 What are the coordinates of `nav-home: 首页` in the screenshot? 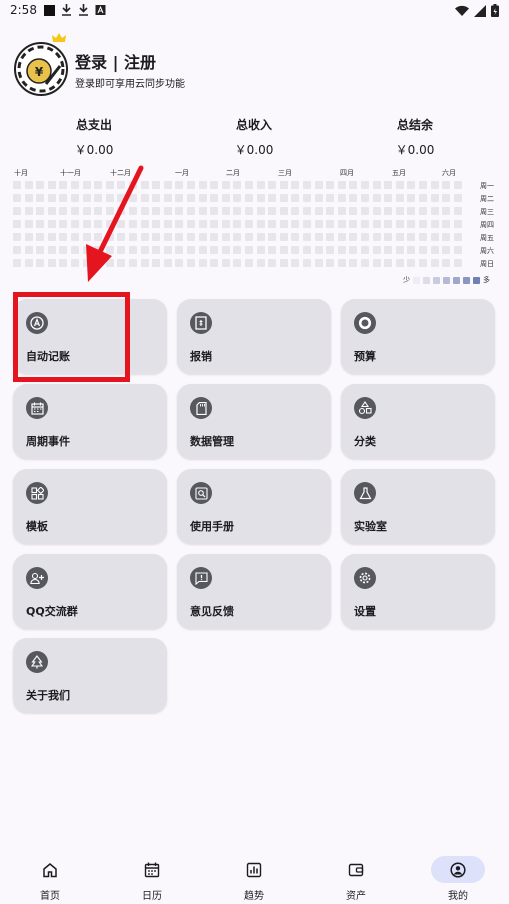 It's located at (50, 874).